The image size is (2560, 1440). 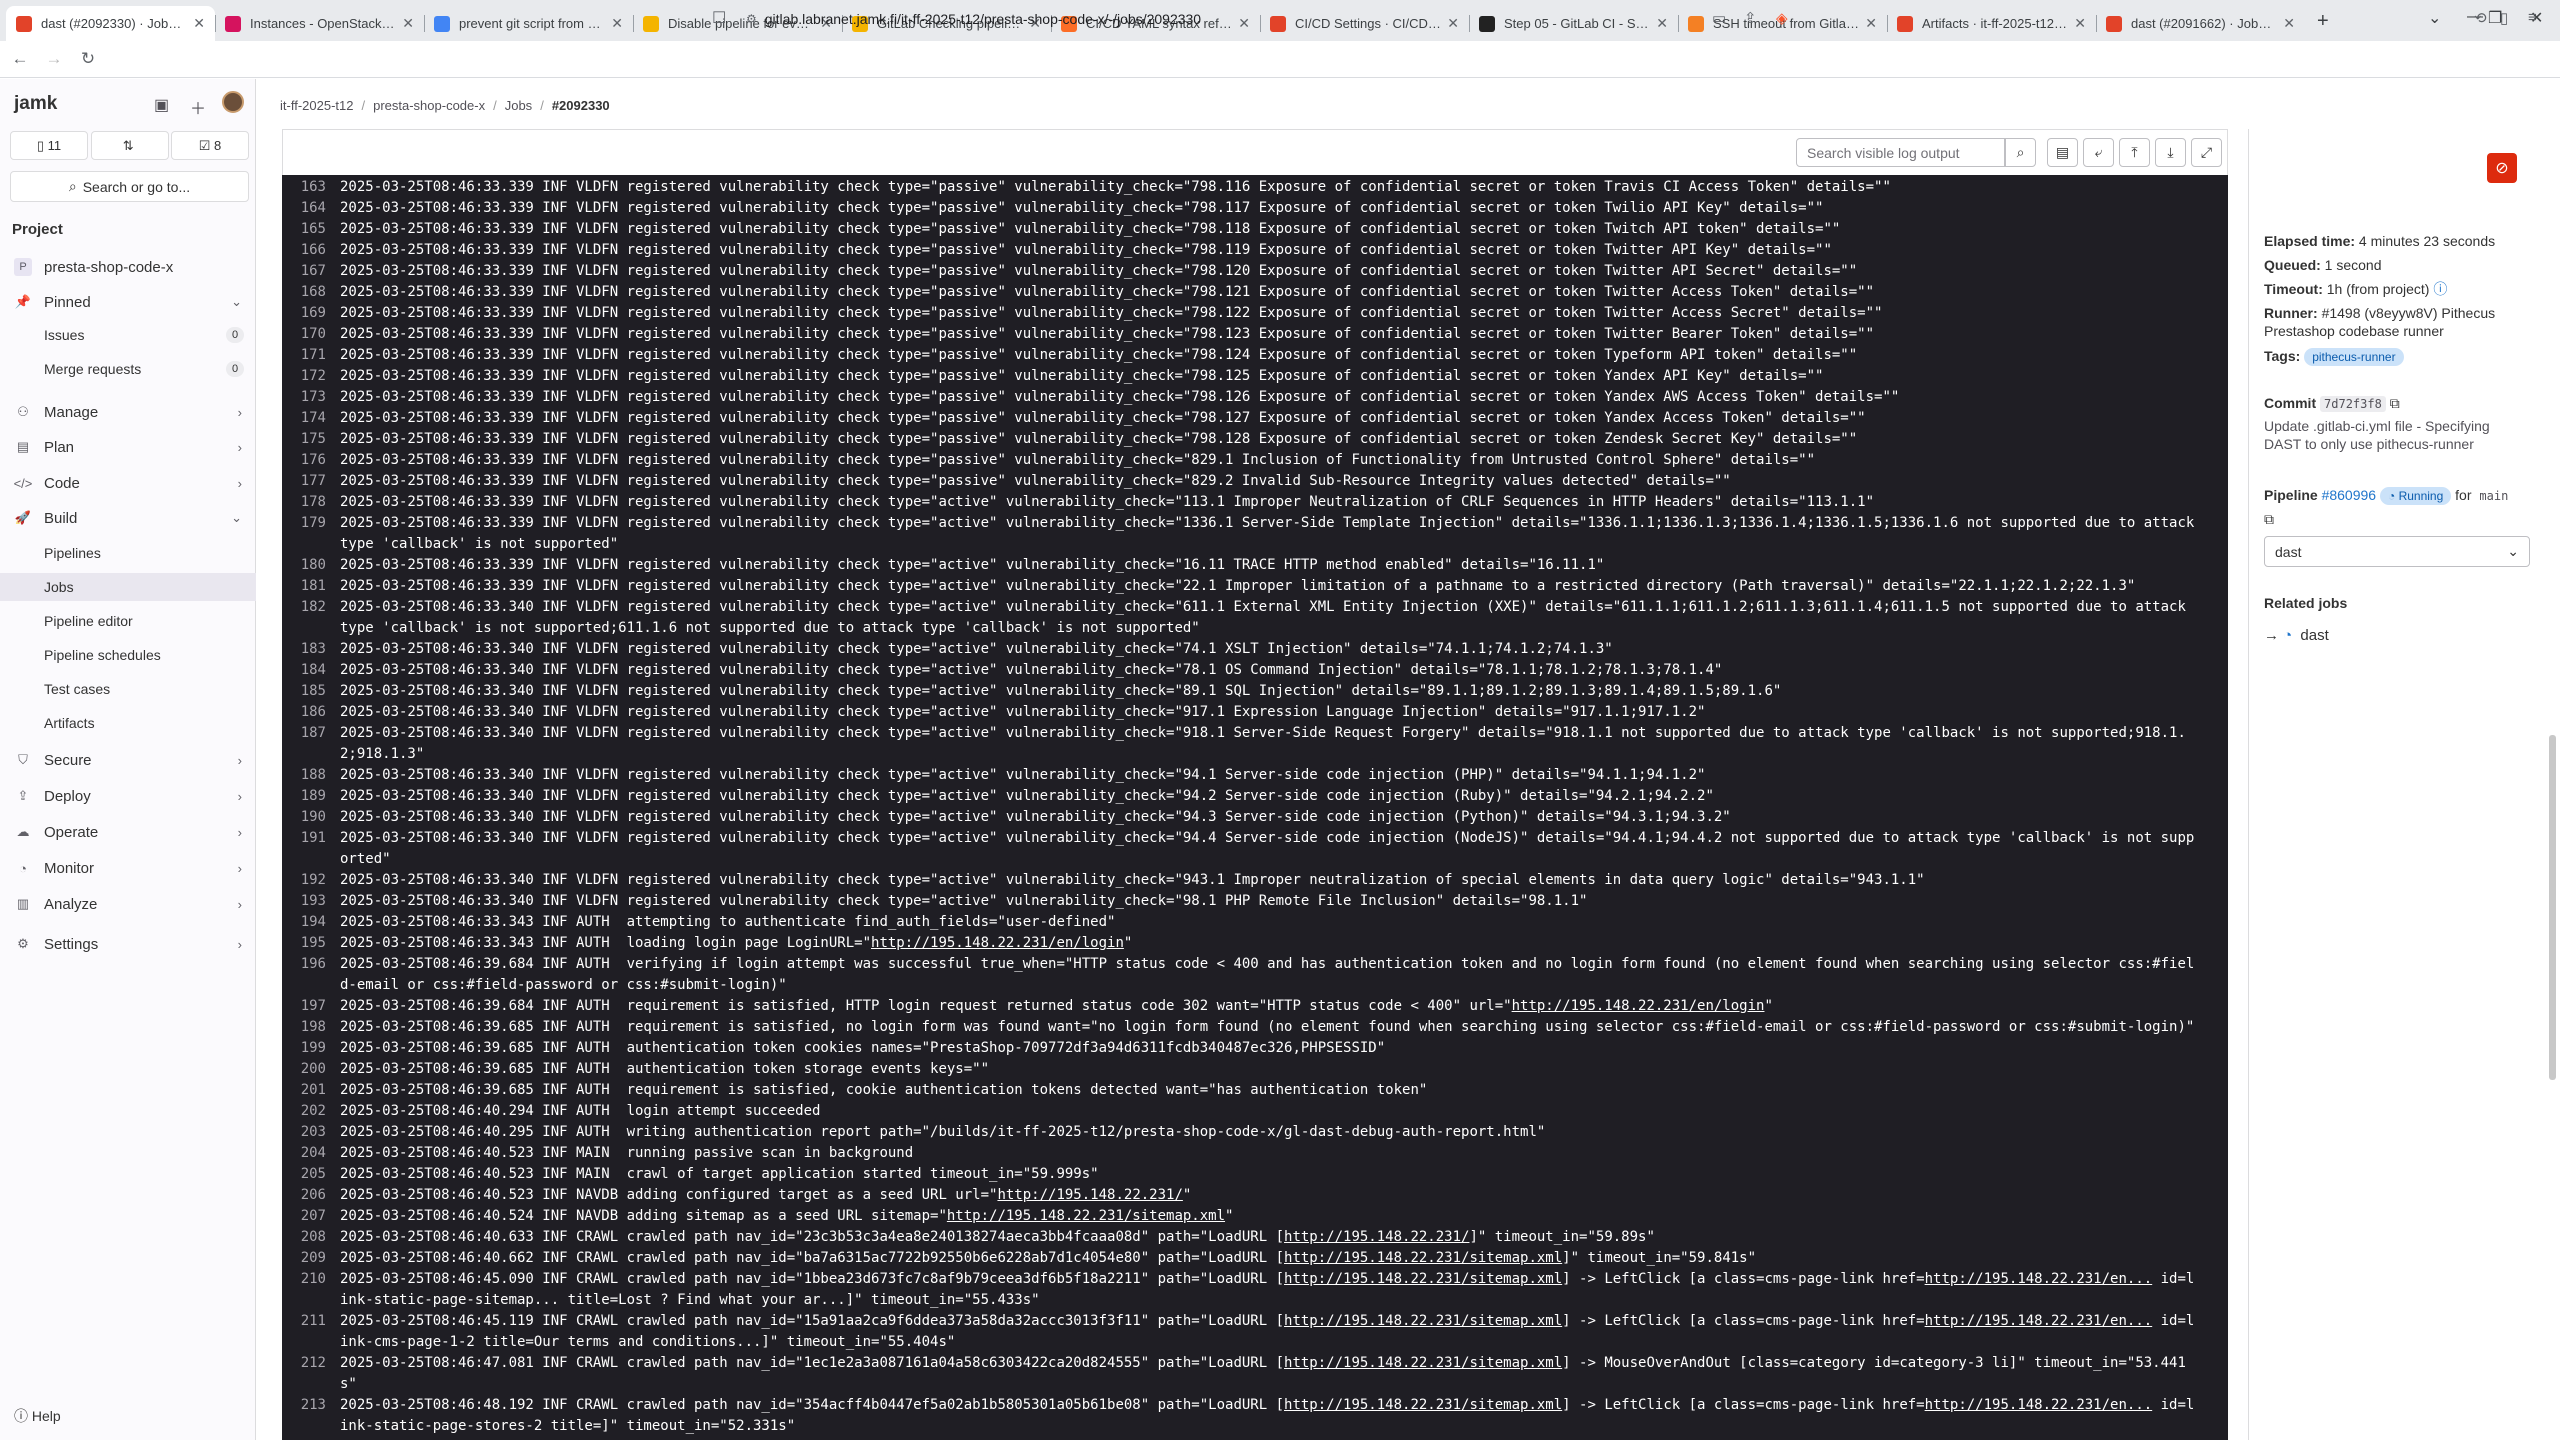 I want to click on log-line-number: 209, so click(x=311, y=1258).